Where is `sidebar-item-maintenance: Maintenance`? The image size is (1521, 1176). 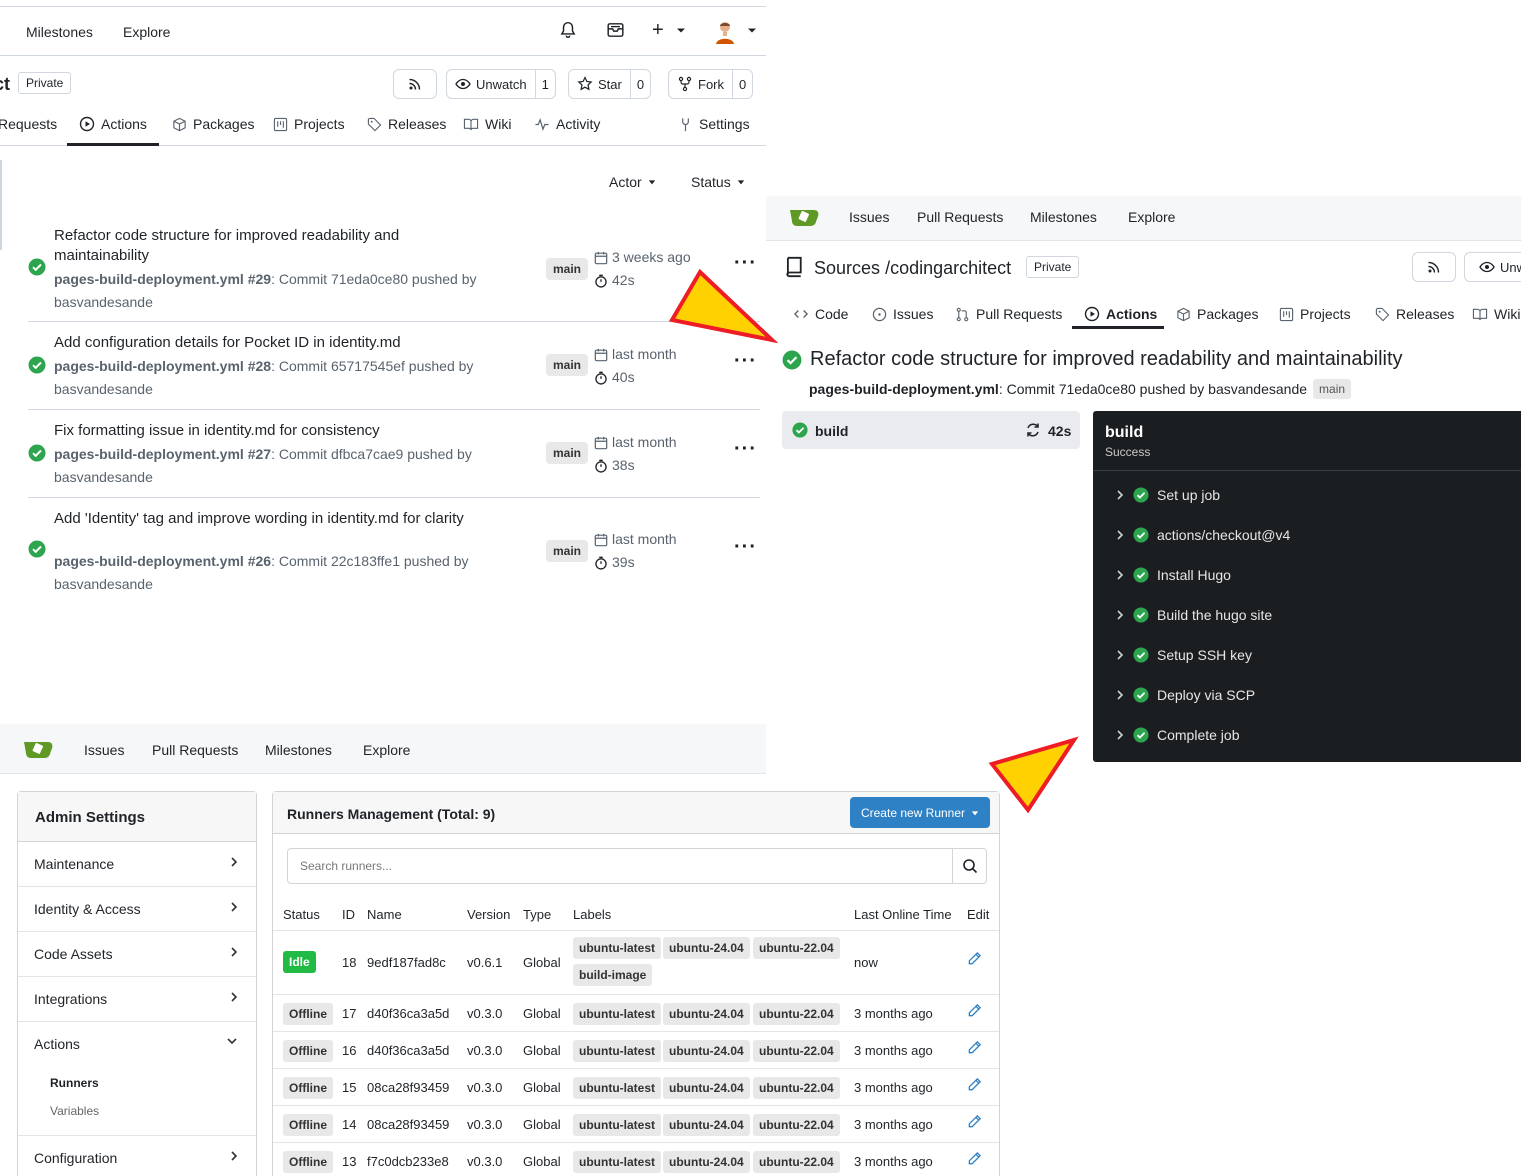
sidebar-item-maintenance: Maintenance is located at coordinates (137, 864).